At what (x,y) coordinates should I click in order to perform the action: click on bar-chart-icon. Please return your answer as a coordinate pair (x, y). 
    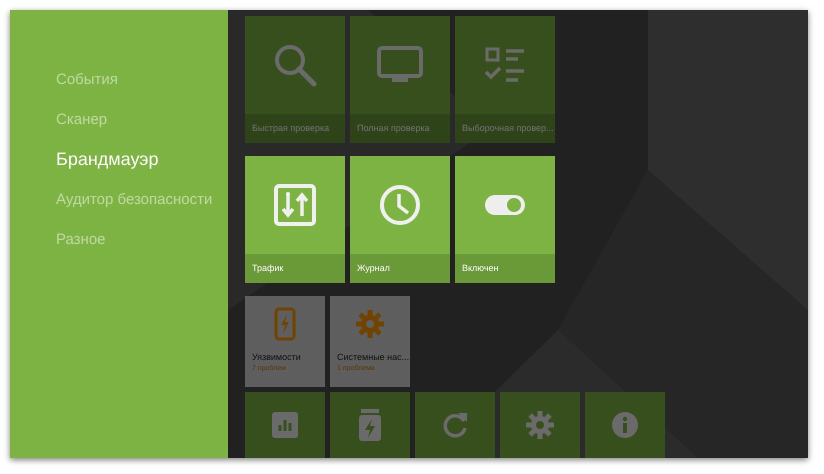
    Looking at the image, I should click on (285, 425).